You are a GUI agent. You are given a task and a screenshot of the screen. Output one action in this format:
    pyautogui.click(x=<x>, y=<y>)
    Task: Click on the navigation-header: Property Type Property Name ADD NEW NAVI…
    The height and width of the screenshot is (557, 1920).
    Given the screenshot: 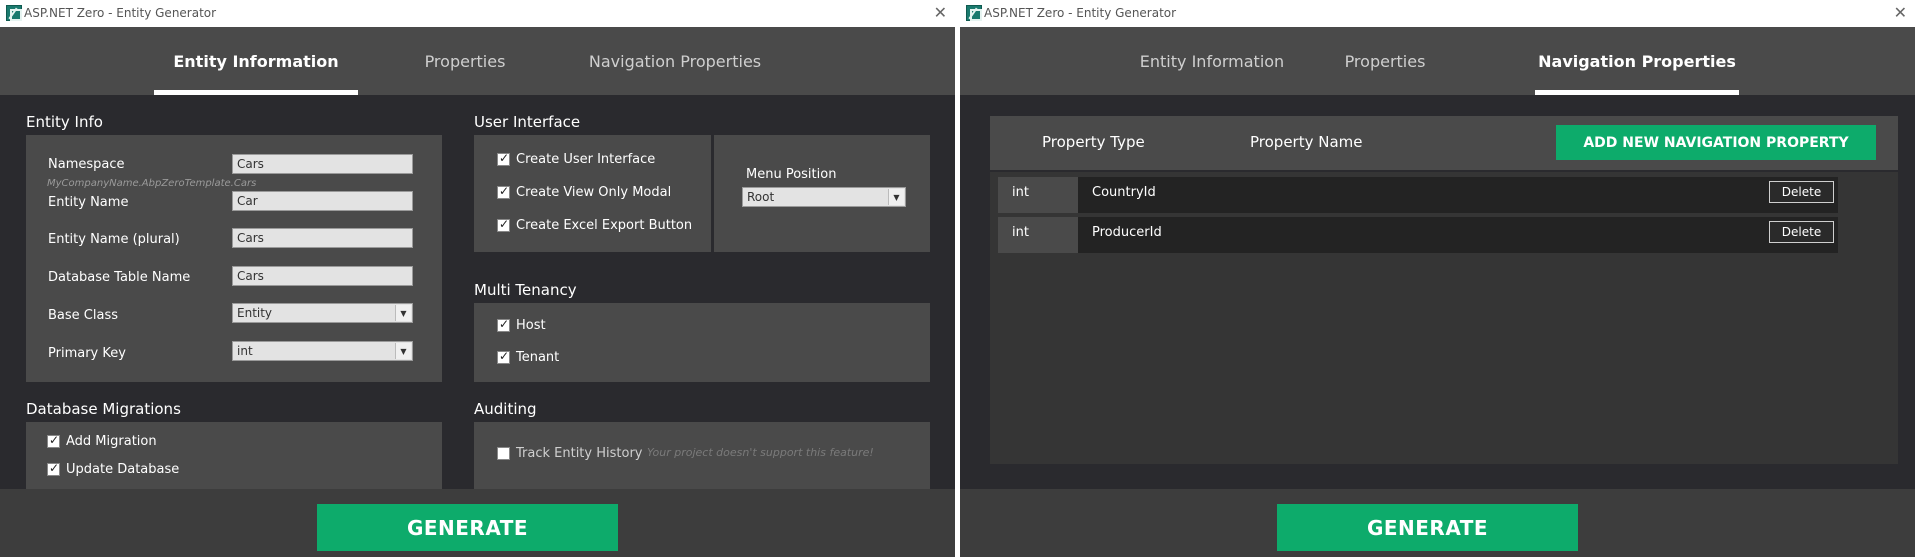 What is the action you would take?
    pyautogui.click(x=1444, y=143)
    